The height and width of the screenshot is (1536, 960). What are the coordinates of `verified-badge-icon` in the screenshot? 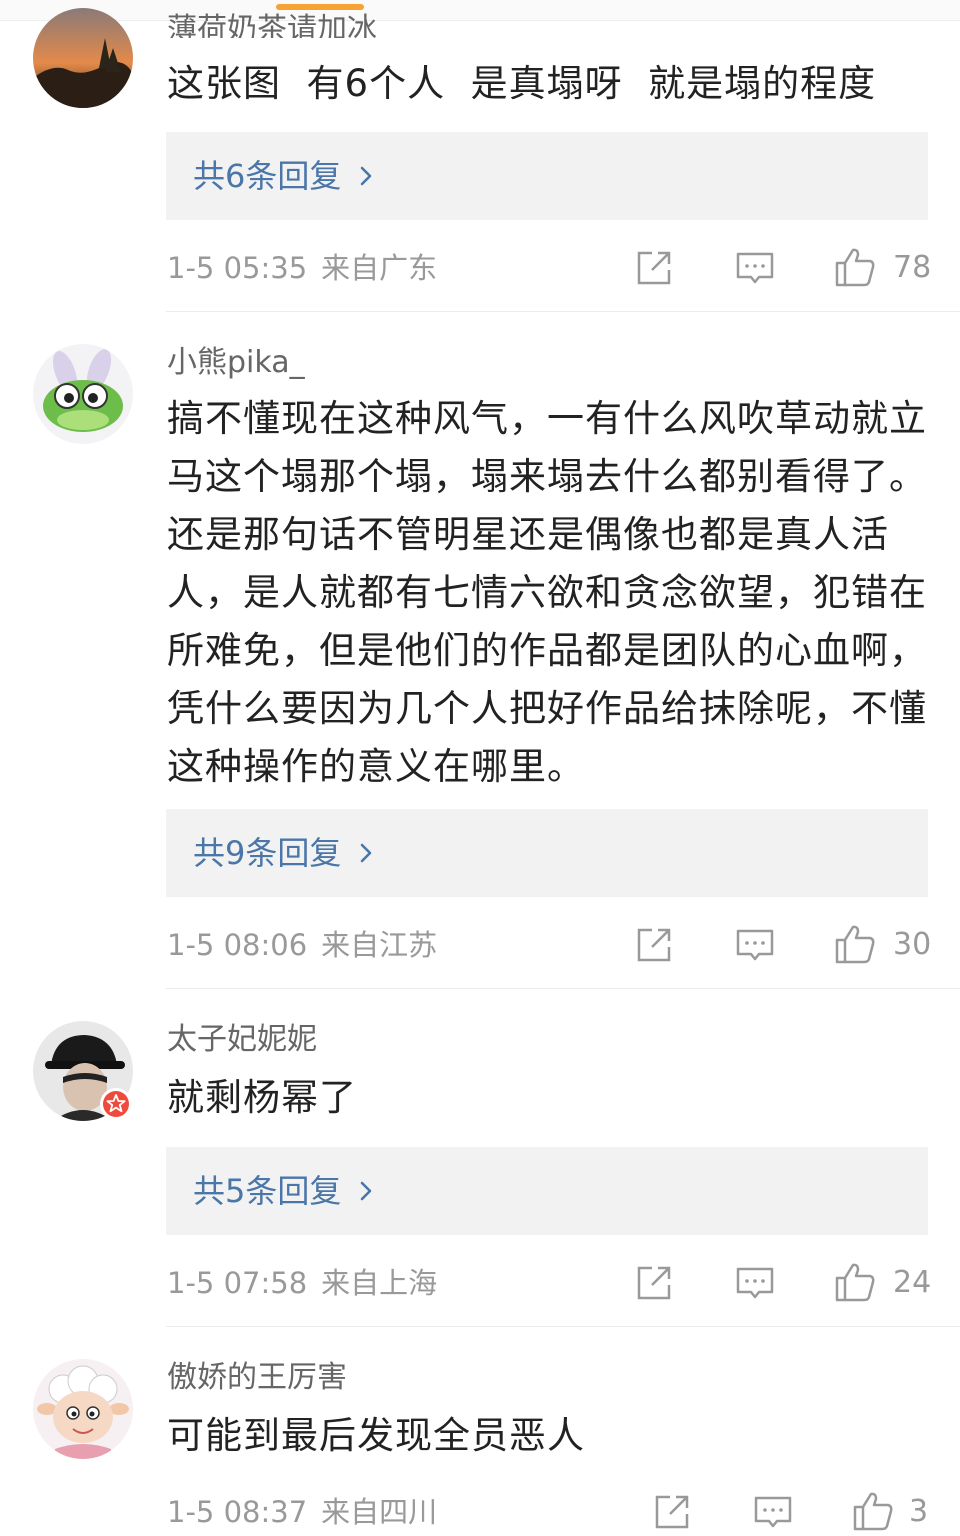 It's located at (116, 1104).